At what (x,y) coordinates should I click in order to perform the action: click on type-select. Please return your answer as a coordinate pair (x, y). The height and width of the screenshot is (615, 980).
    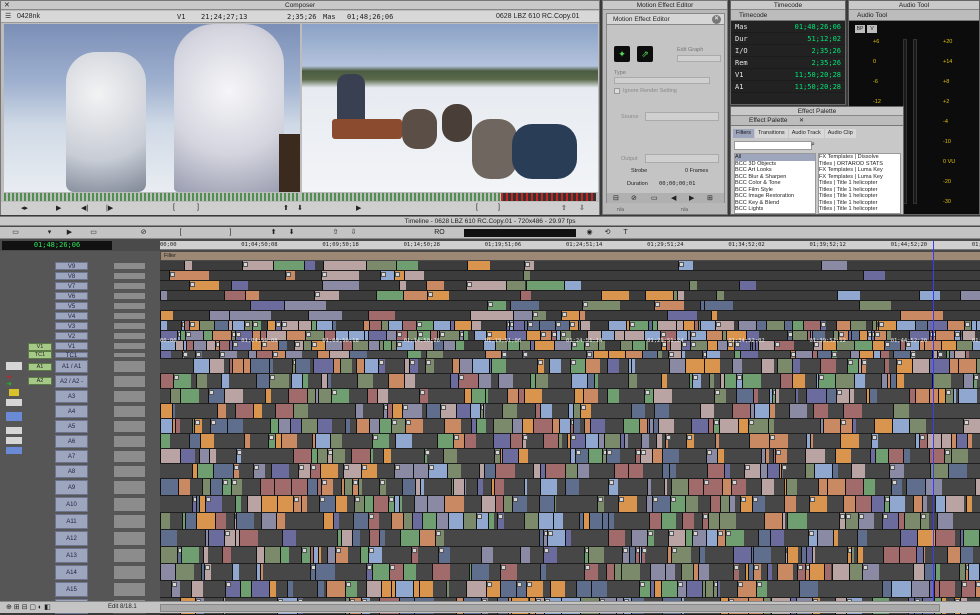
    Looking at the image, I should click on (662, 80).